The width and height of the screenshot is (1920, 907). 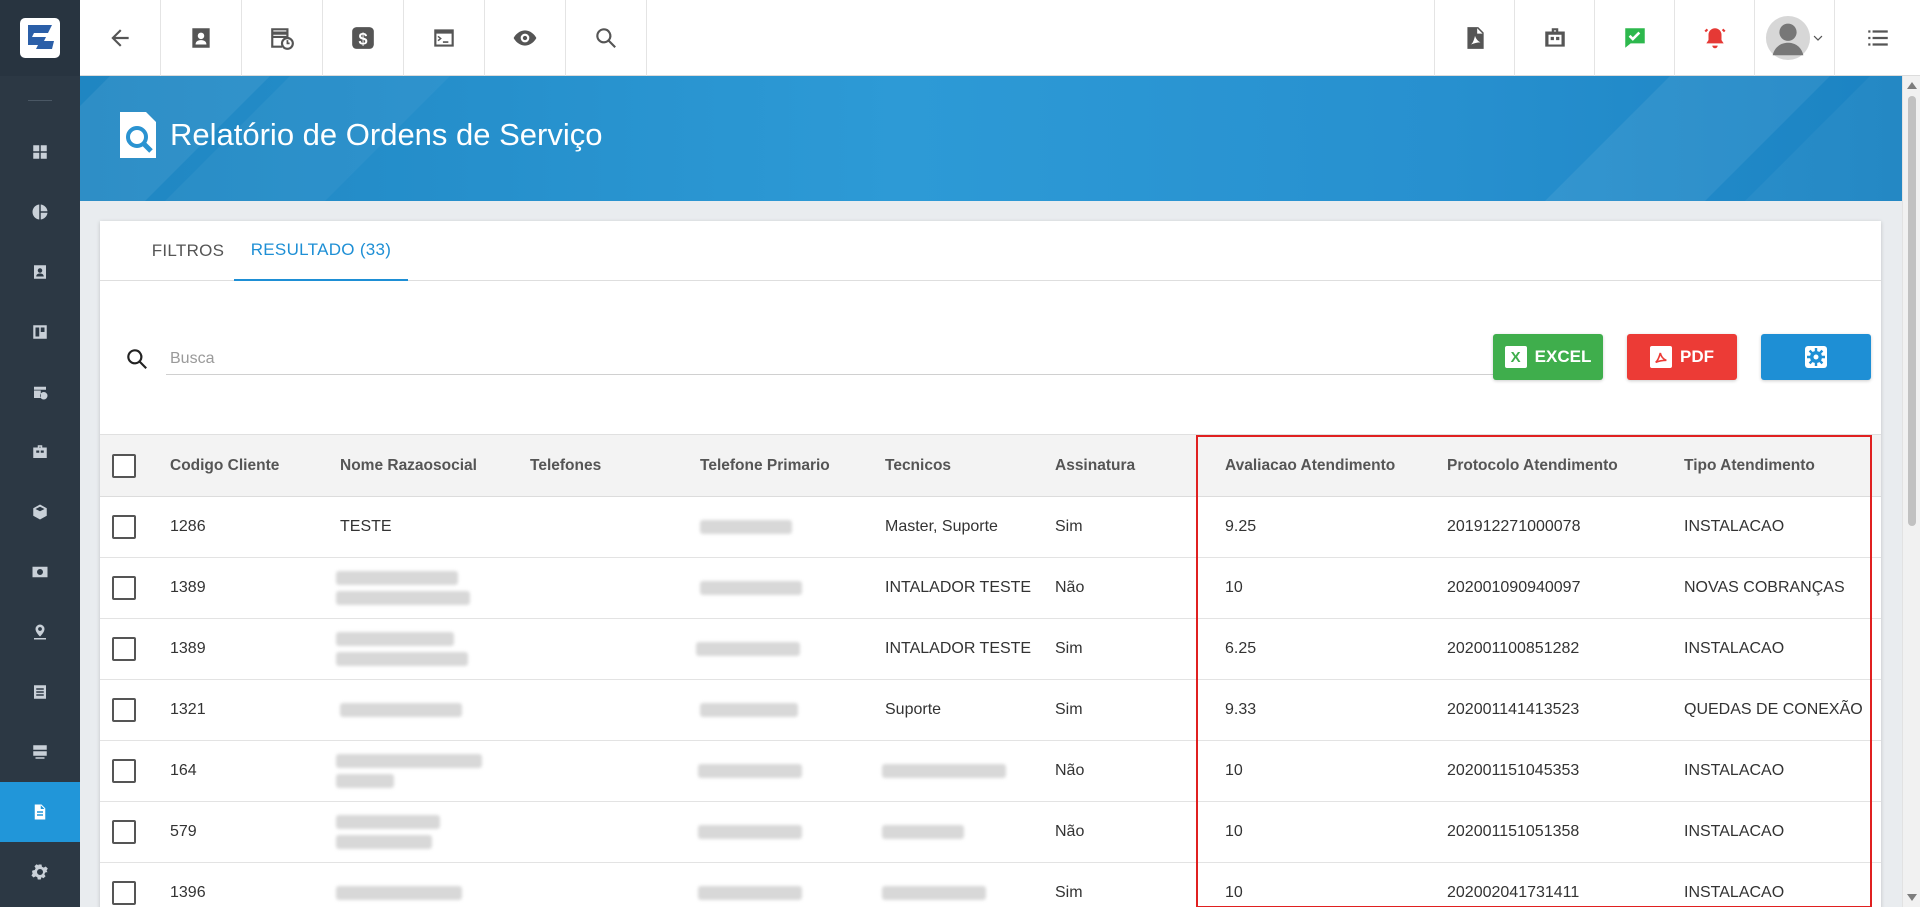 What do you see at coordinates (408, 465) in the screenshot?
I see `column-header-nome: Nome Razaosocial` at bounding box center [408, 465].